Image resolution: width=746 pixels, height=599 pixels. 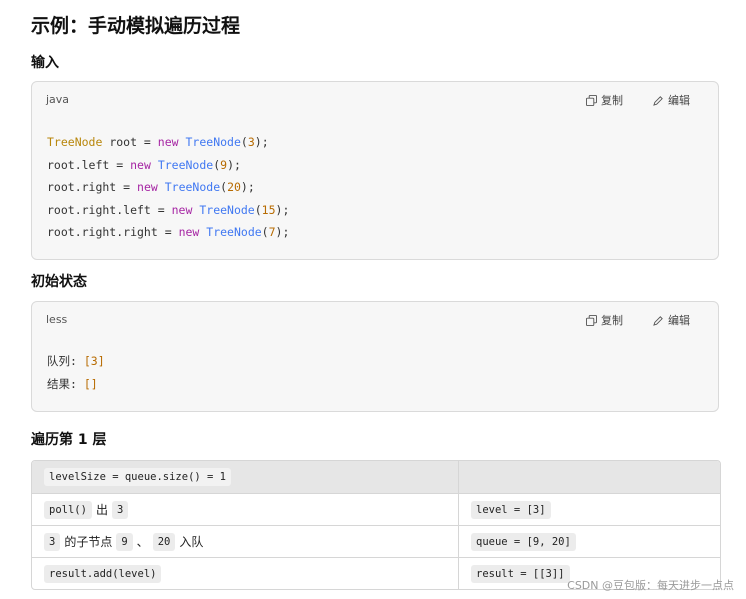 I want to click on table-row: poll() 出 3 level = [3], so click(x=376, y=509).